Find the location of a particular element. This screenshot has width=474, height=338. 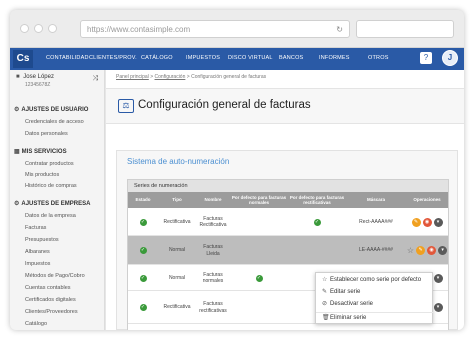

column-header-estado: Estado is located at coordinates (143, 200).